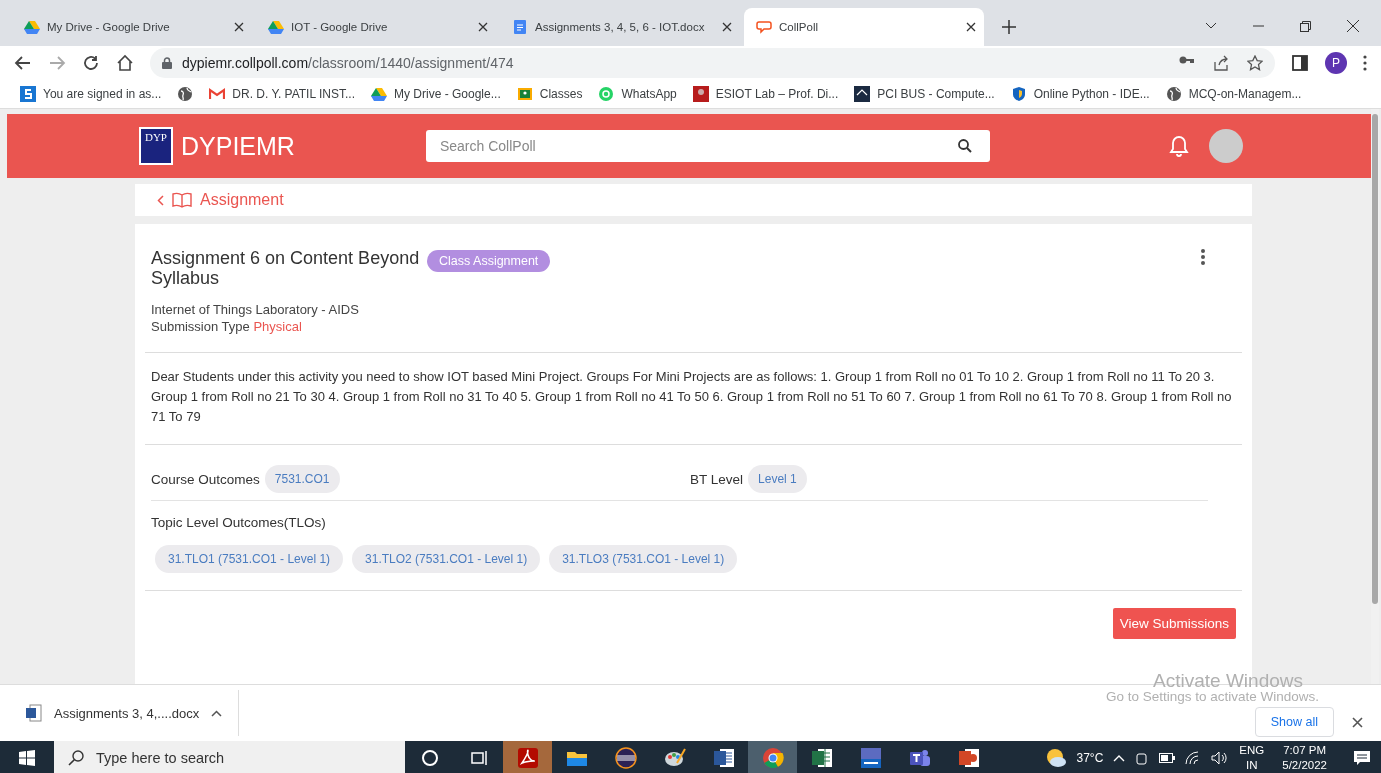 The height and width of the screenshot is (773, 1381). I want to click on tlo-chip: 31.TLO1 (7531.CO1 - Level 1), so click(249, 559).